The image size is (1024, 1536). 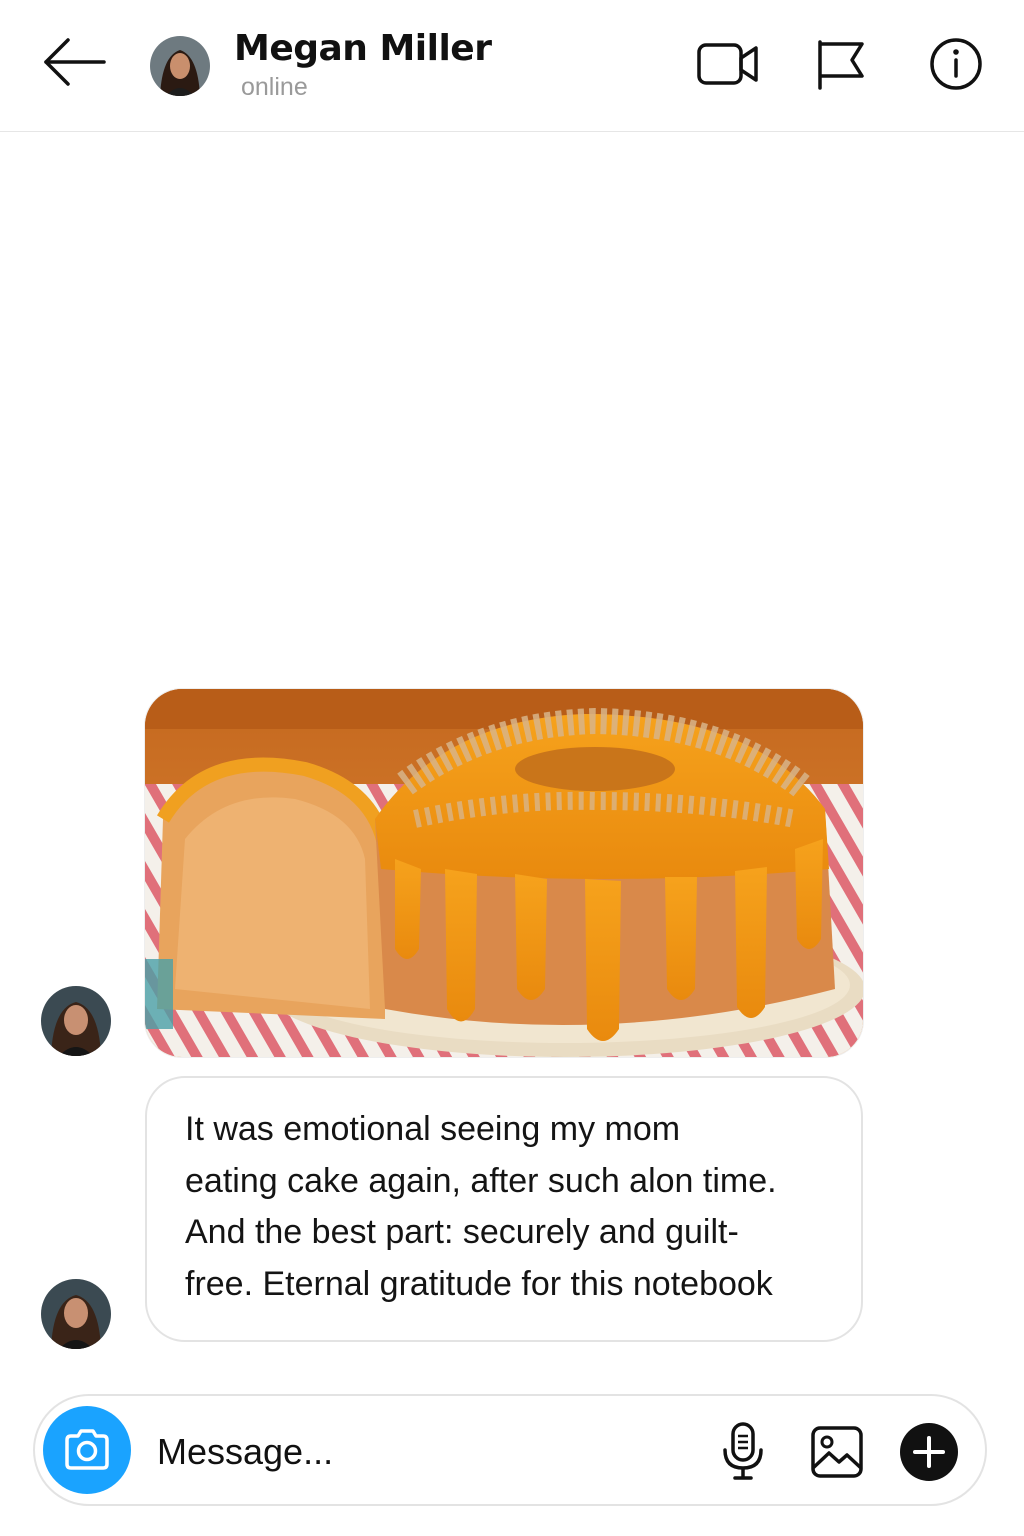 I want to click on message-line: eating cake again, after such alon time., so click(x=481, y=1180).